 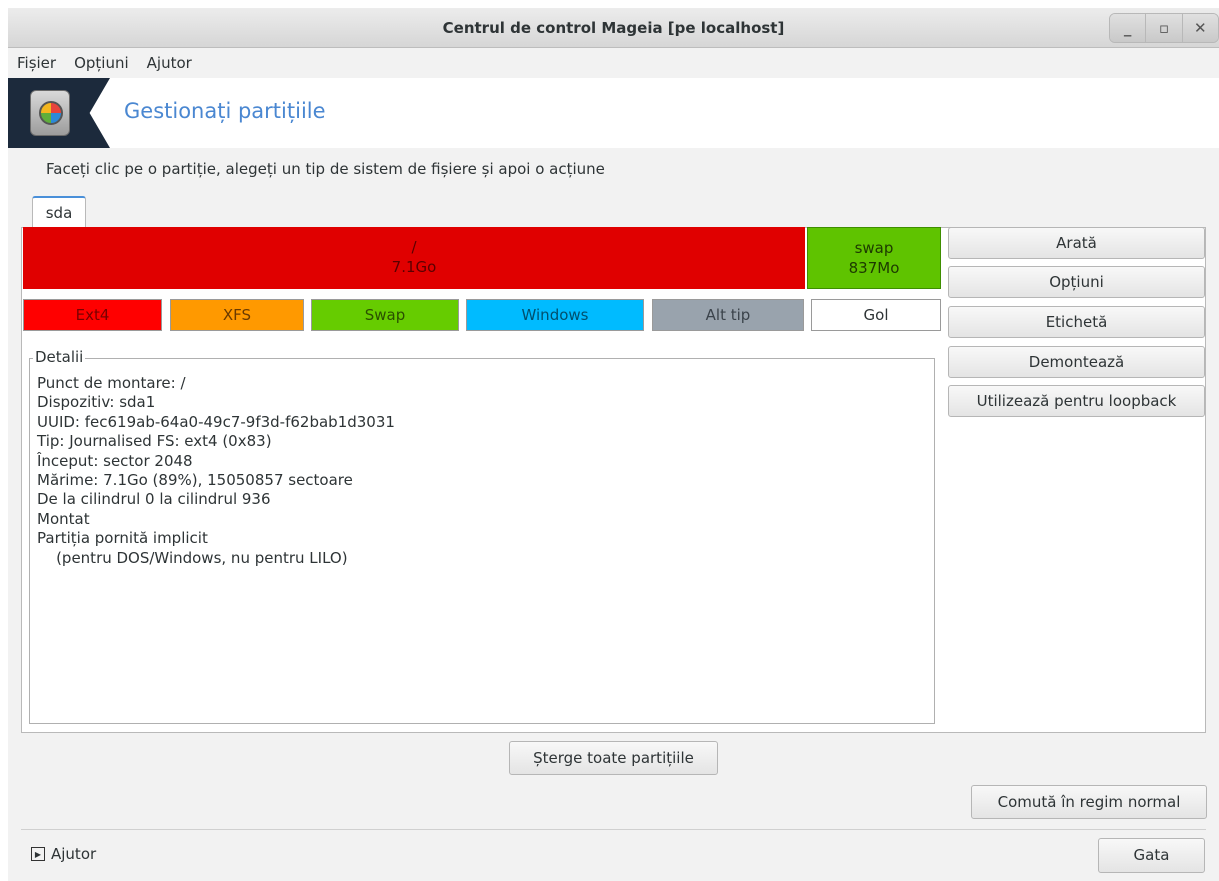 I want to click on detail-line: Punct de montare: /, so click(x=111, y=383).